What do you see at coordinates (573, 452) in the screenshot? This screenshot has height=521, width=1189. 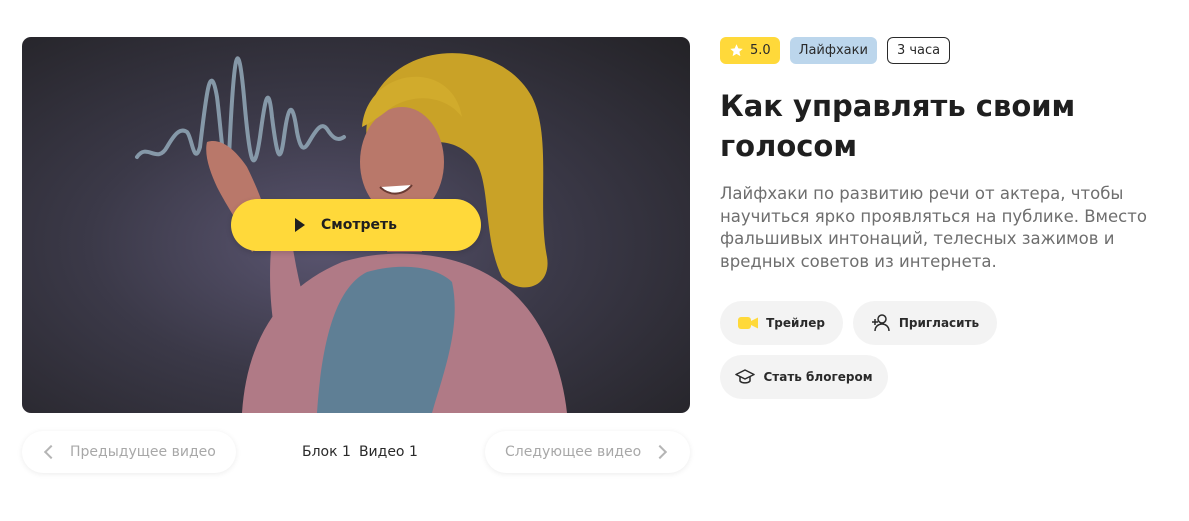 I see `next-video-label: Следующее видео` at bounding box center [573, 452].